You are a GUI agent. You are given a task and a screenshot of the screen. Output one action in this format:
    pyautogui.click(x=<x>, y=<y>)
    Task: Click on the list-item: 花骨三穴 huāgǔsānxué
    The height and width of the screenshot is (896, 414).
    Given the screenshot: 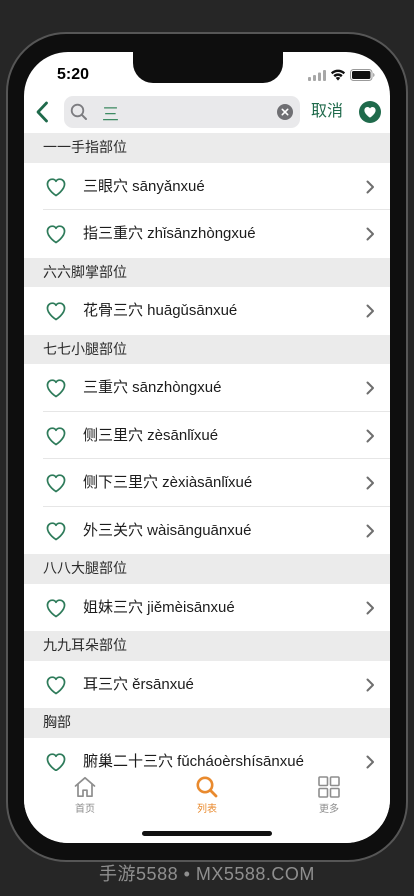 What is the action you would take?
    pyautogui.click(x=207, y=311)
    